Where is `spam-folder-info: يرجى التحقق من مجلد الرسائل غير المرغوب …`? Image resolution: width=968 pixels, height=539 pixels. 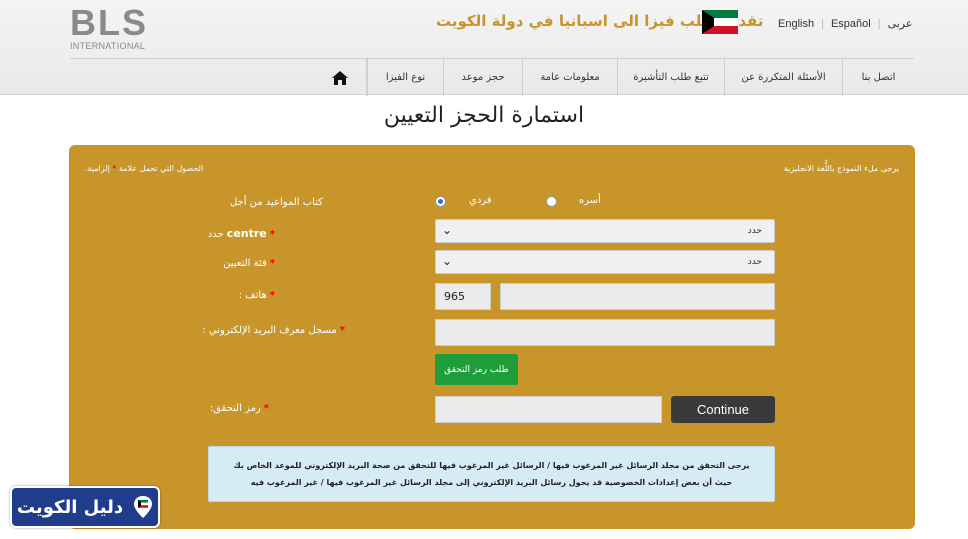 spam-folder-info: يرجى التحقق من مجلد الرسائل غير المرغوب … is located at coordinates (491, 474).